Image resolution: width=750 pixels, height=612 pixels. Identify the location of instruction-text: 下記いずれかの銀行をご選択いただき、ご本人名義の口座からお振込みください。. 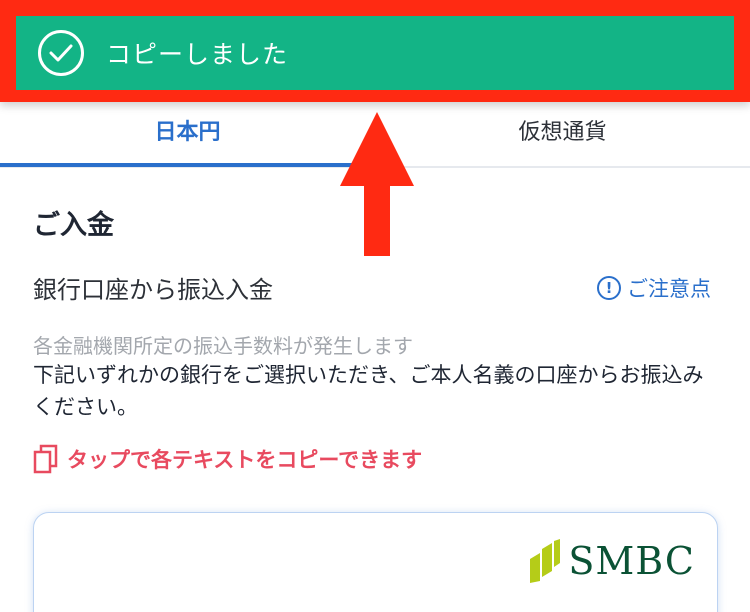
(368, 391).